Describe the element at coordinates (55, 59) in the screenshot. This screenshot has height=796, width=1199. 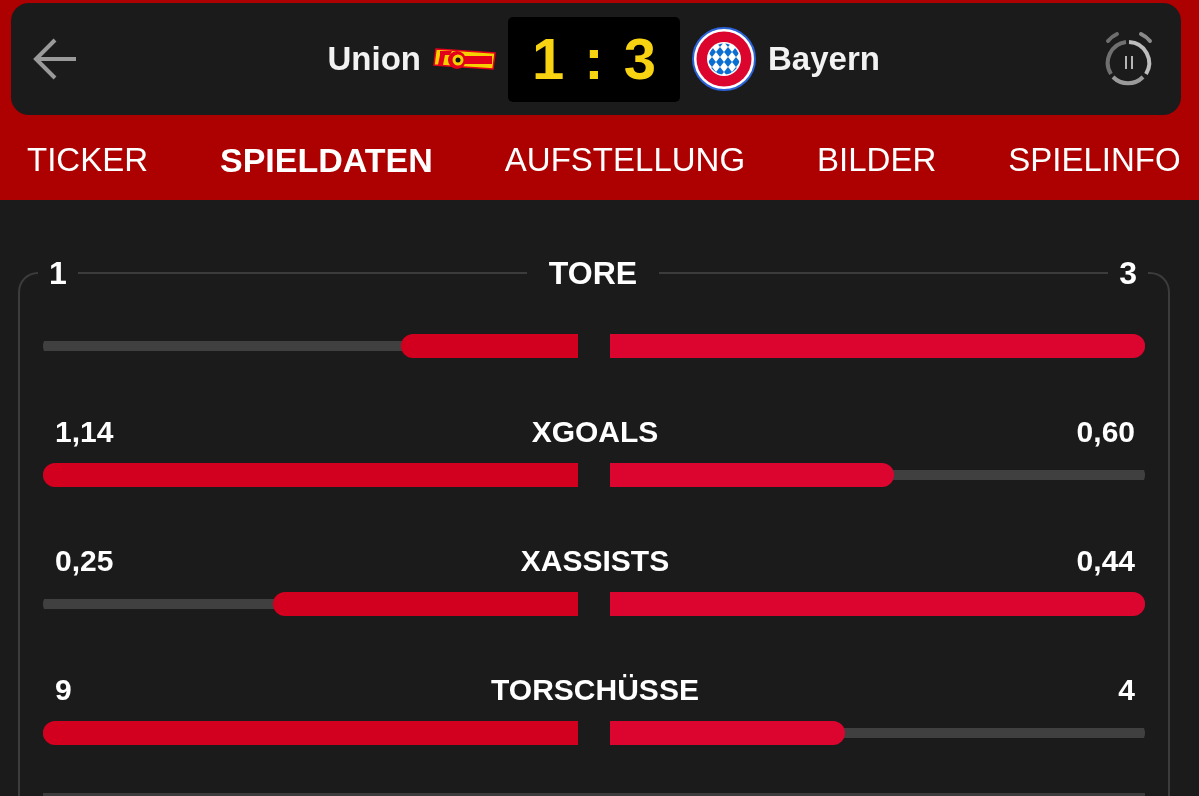
I see `back-icon` at that location.